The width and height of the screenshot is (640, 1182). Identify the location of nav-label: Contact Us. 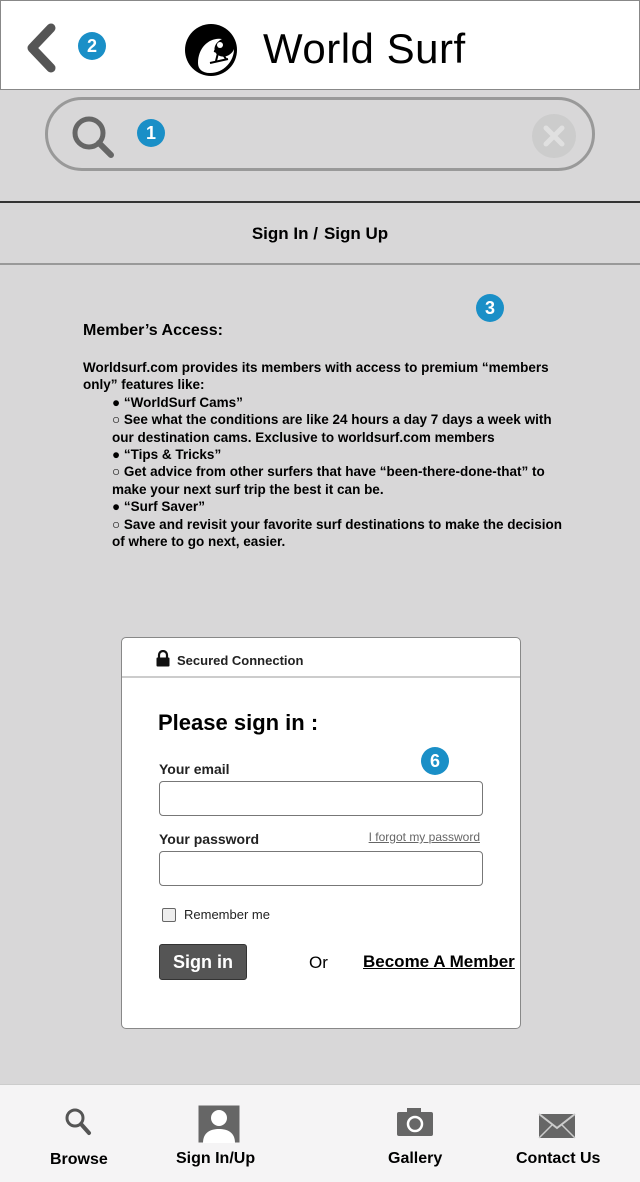
(558, 1158).